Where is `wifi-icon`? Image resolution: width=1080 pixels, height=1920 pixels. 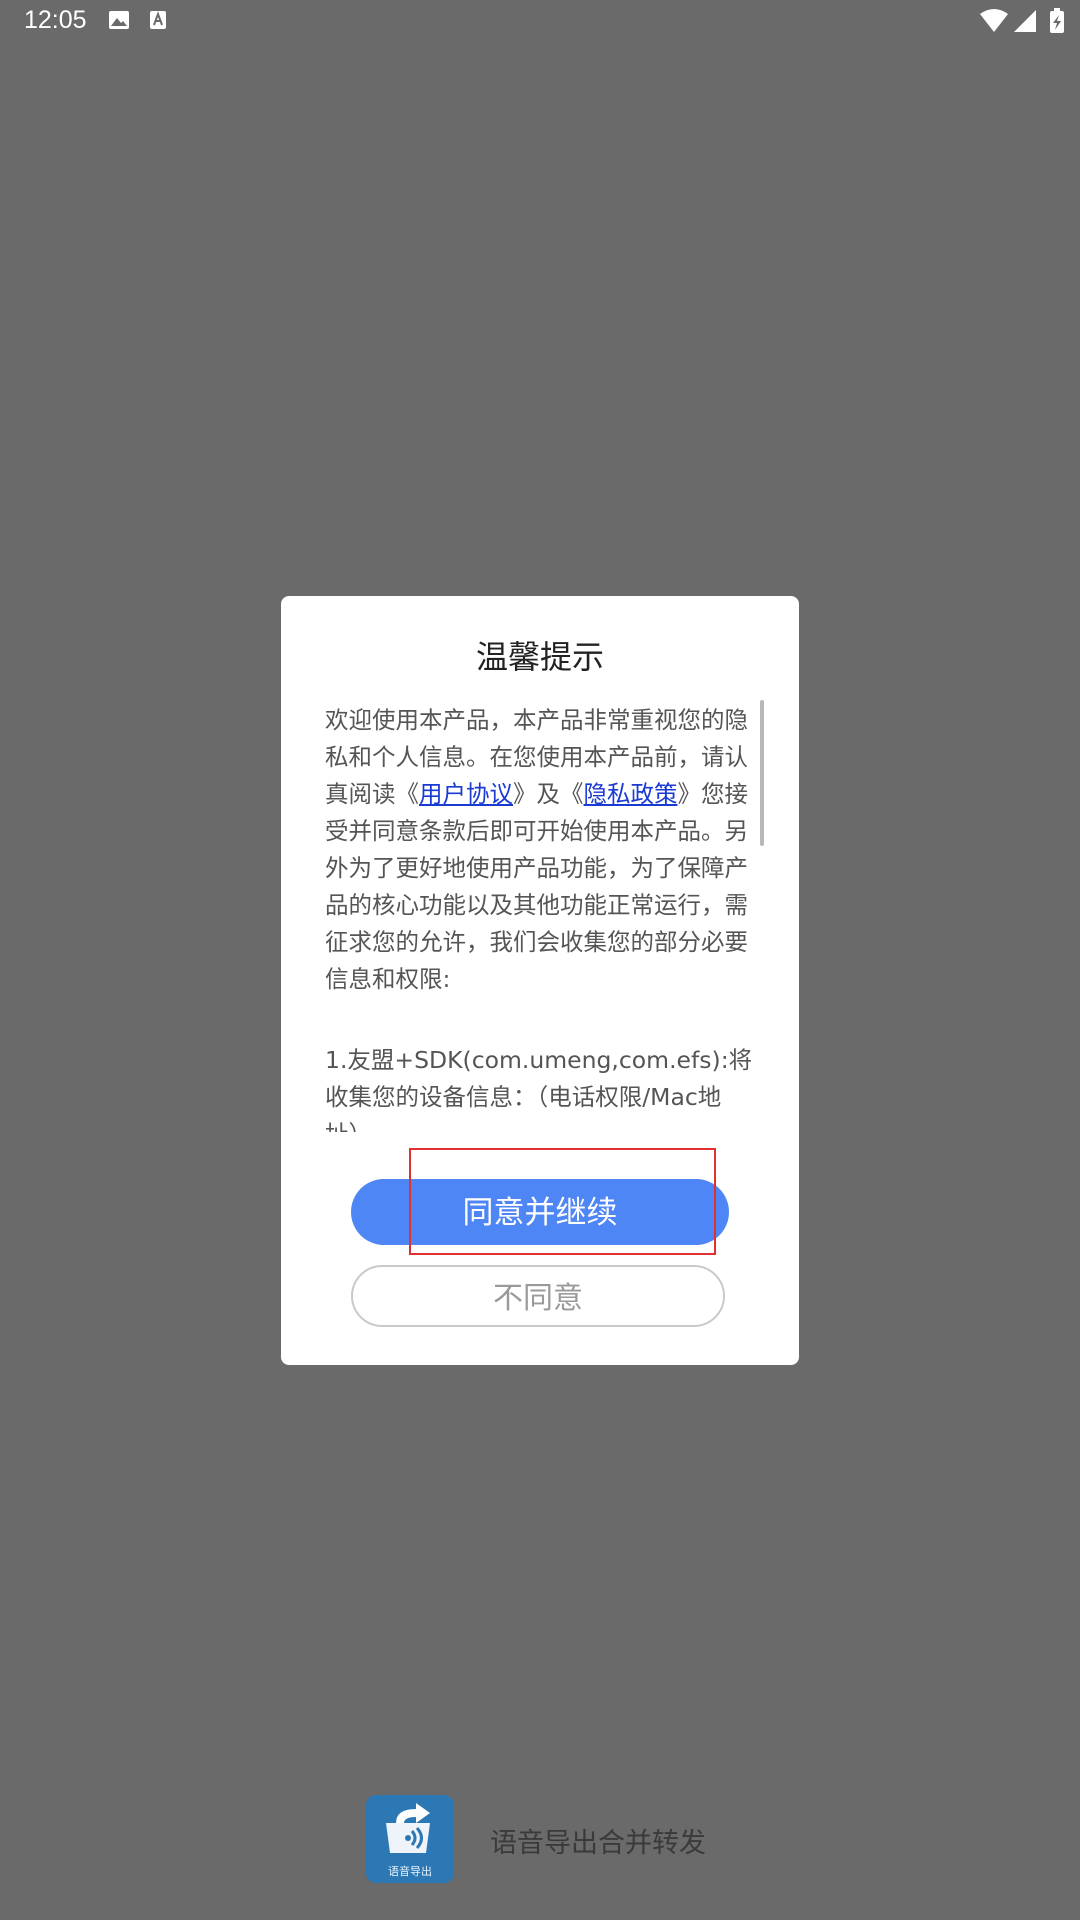
wifi-icon is located at coordinates (994, 20).